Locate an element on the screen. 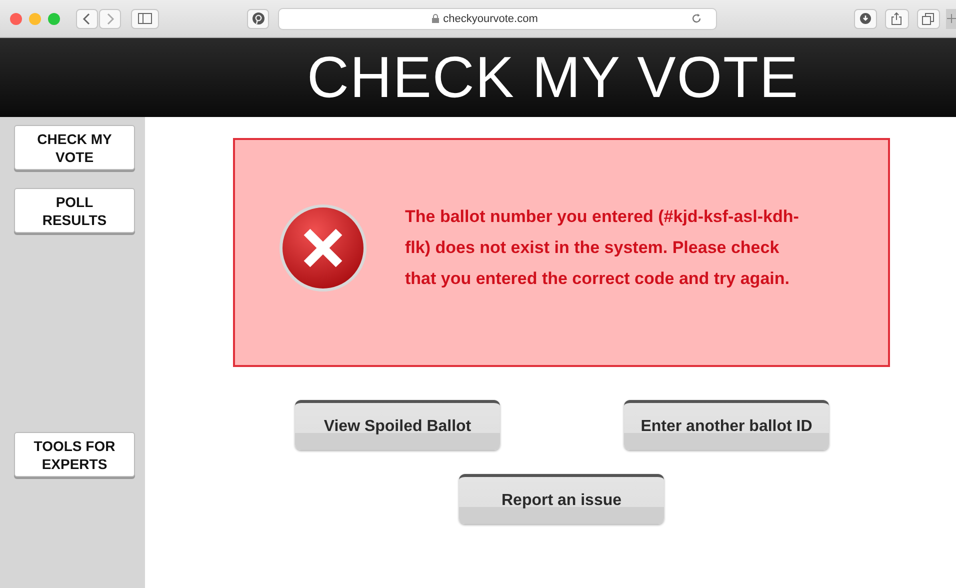  action-button: Report an issue is located at coordinates (561, 499).